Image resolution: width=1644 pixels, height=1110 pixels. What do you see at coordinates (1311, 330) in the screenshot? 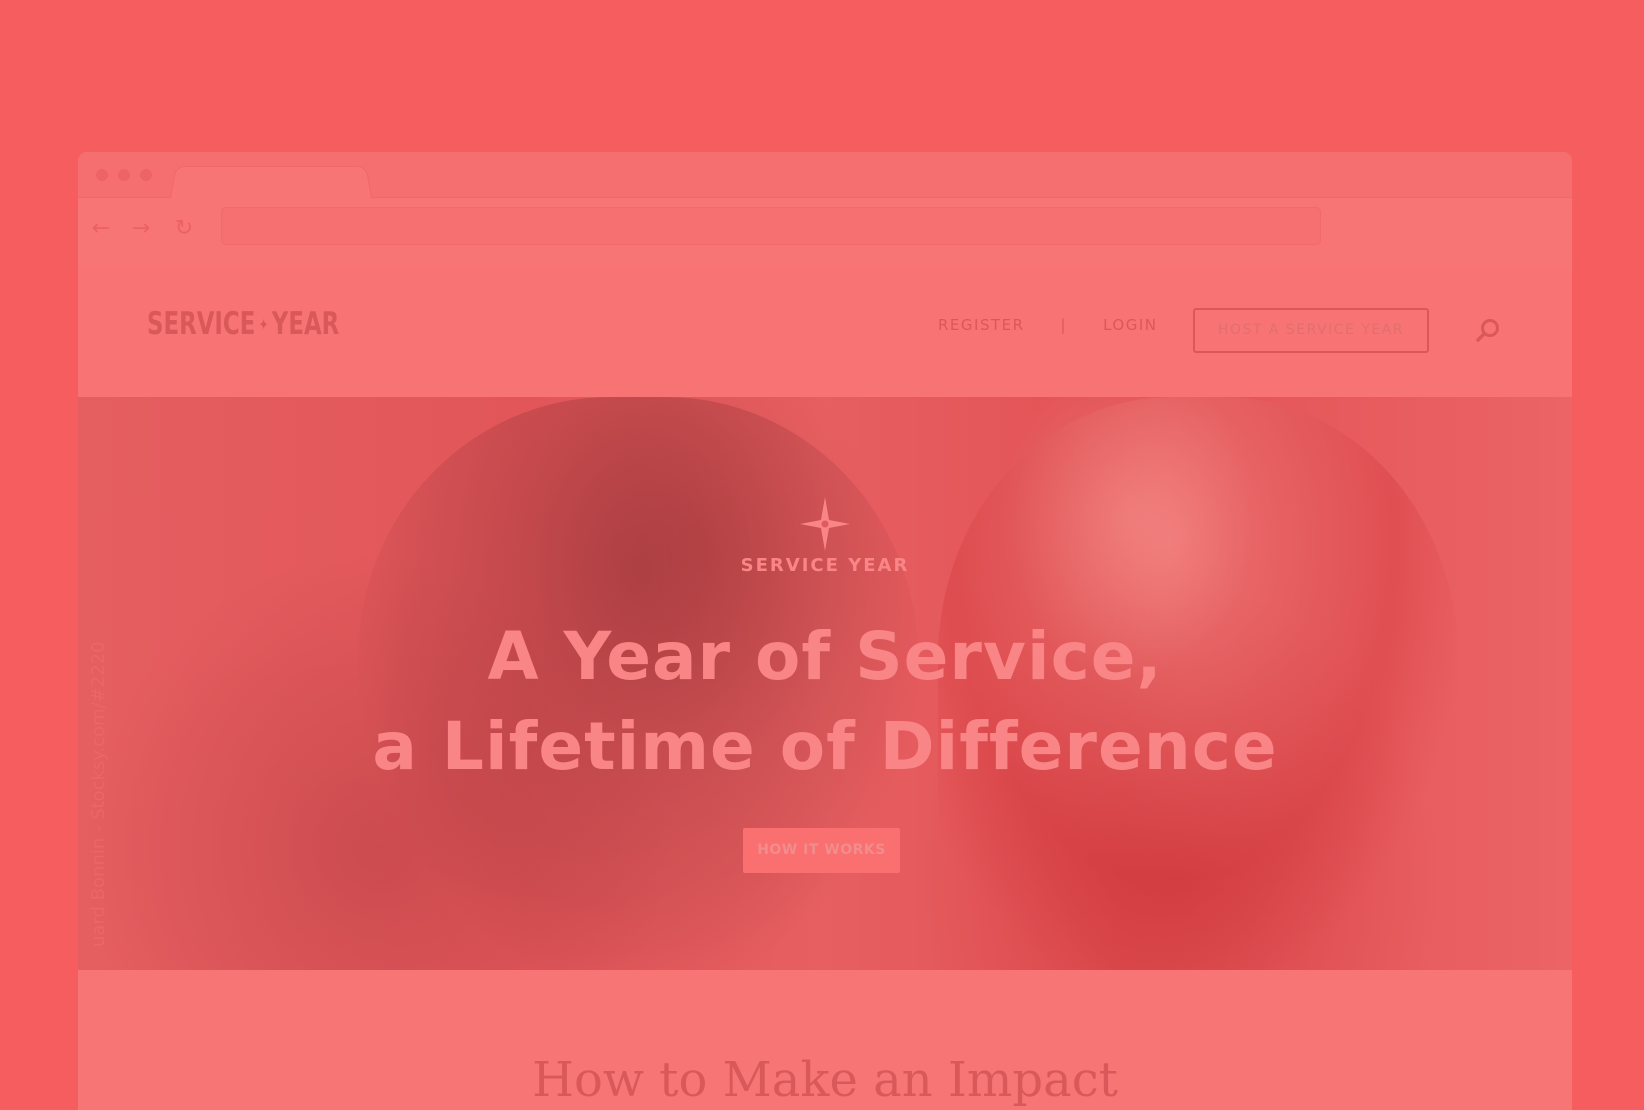
I see `host-service-year-button: HOST A SERVICE YEAR` at bounding box center [1311, 330].